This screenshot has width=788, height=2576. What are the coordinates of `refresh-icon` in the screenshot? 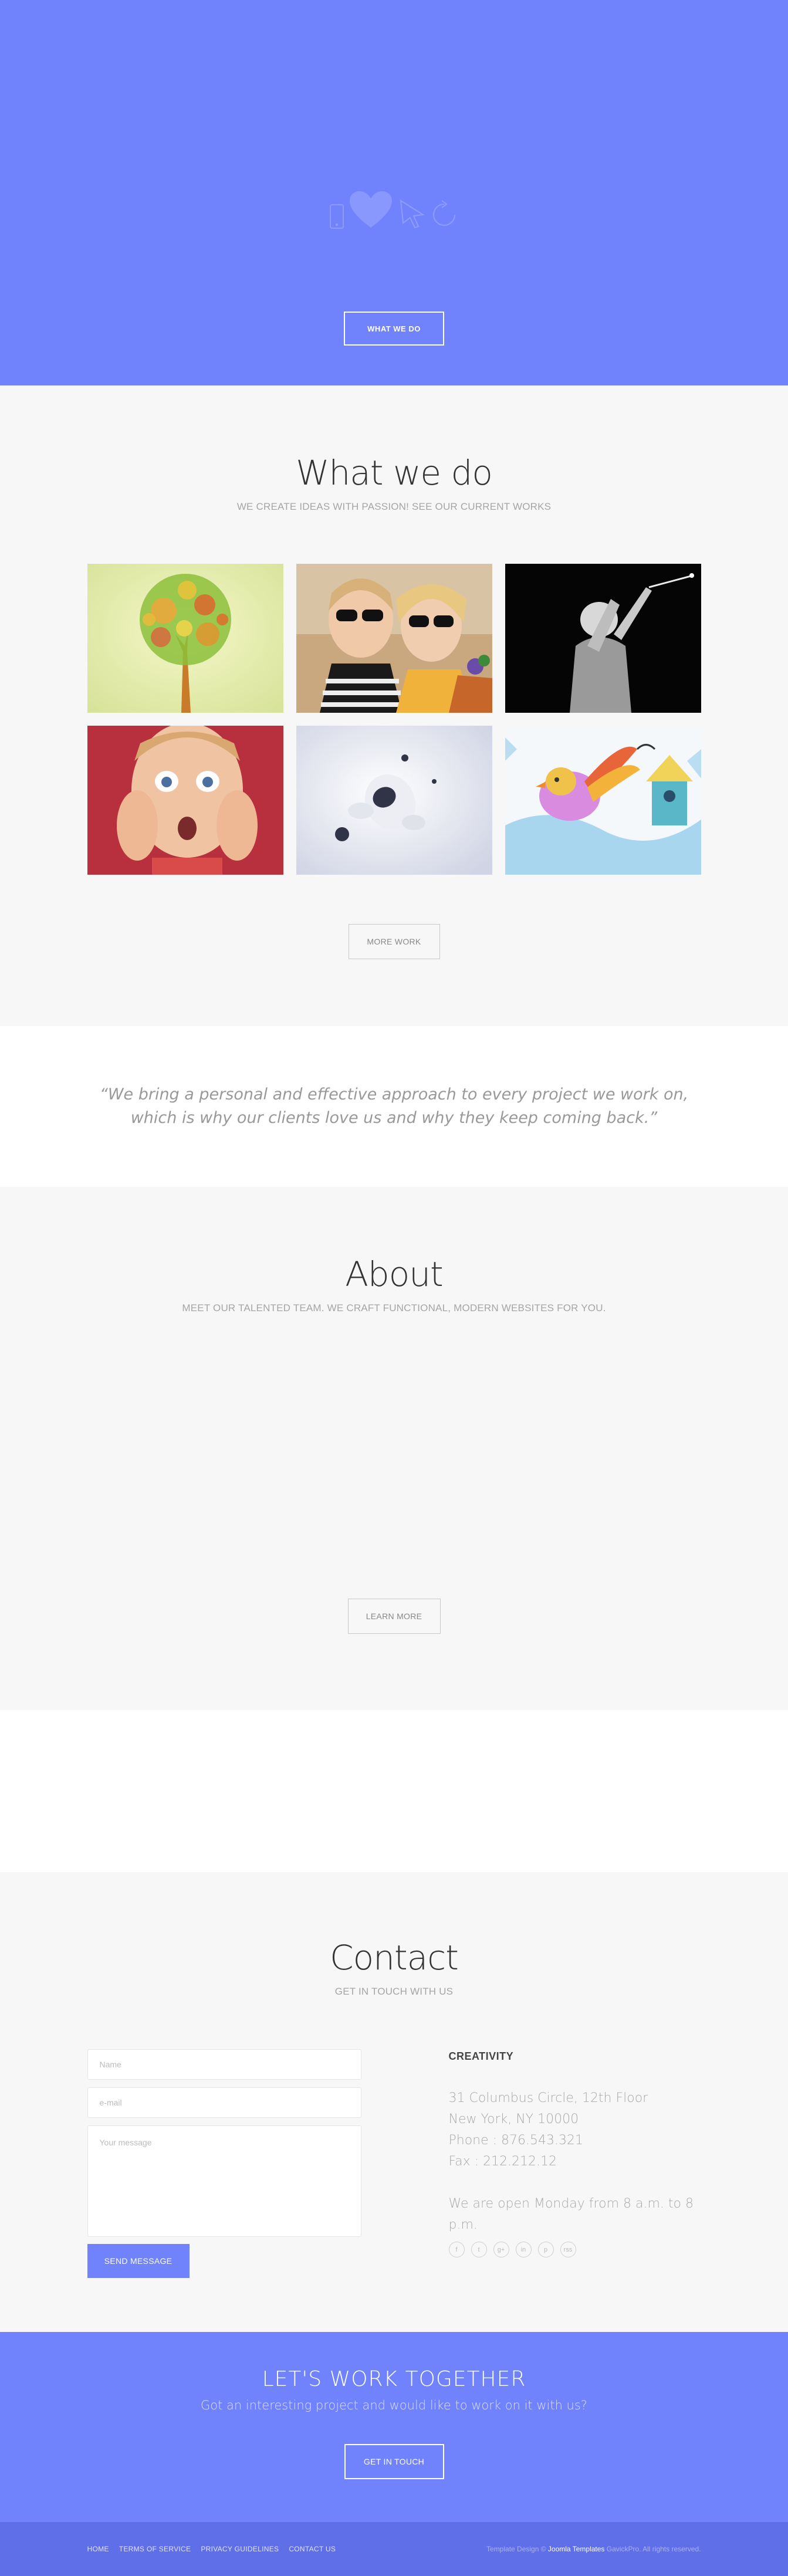 It's located at (444, 213).